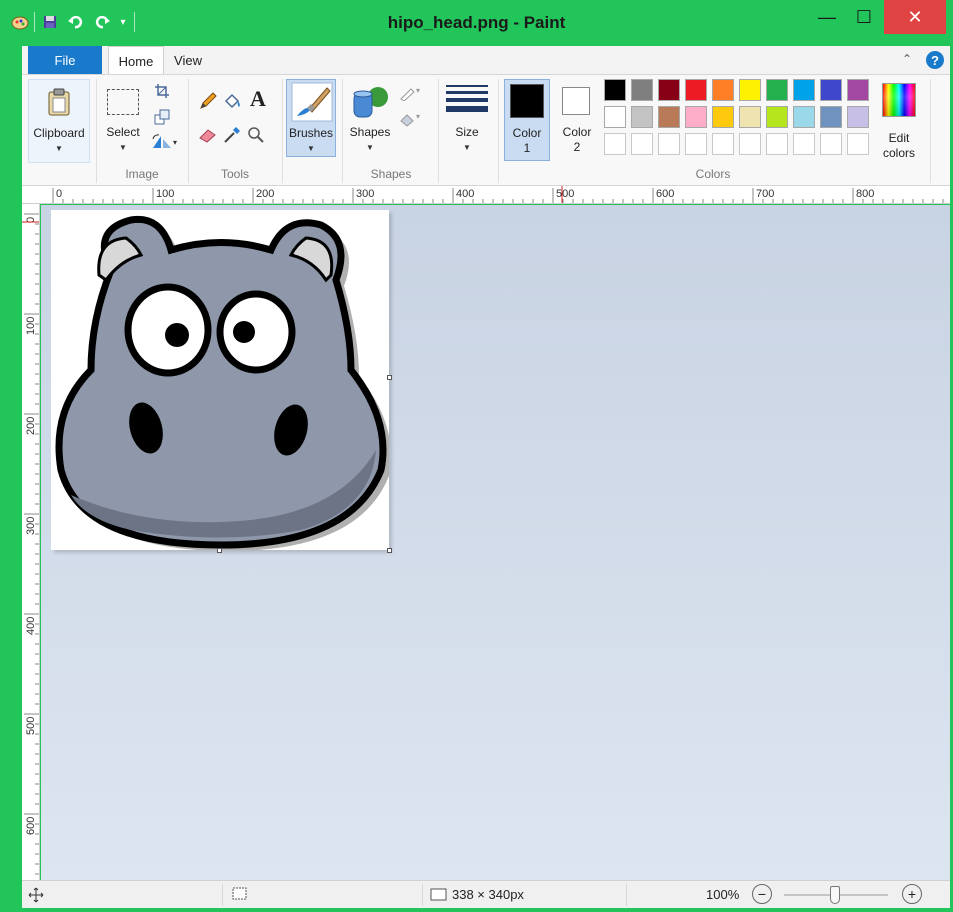  What do you see at coordinates (123, 102) in the screenshot?
I see `select-rectangle-icon` at bounding box center [123, 102].